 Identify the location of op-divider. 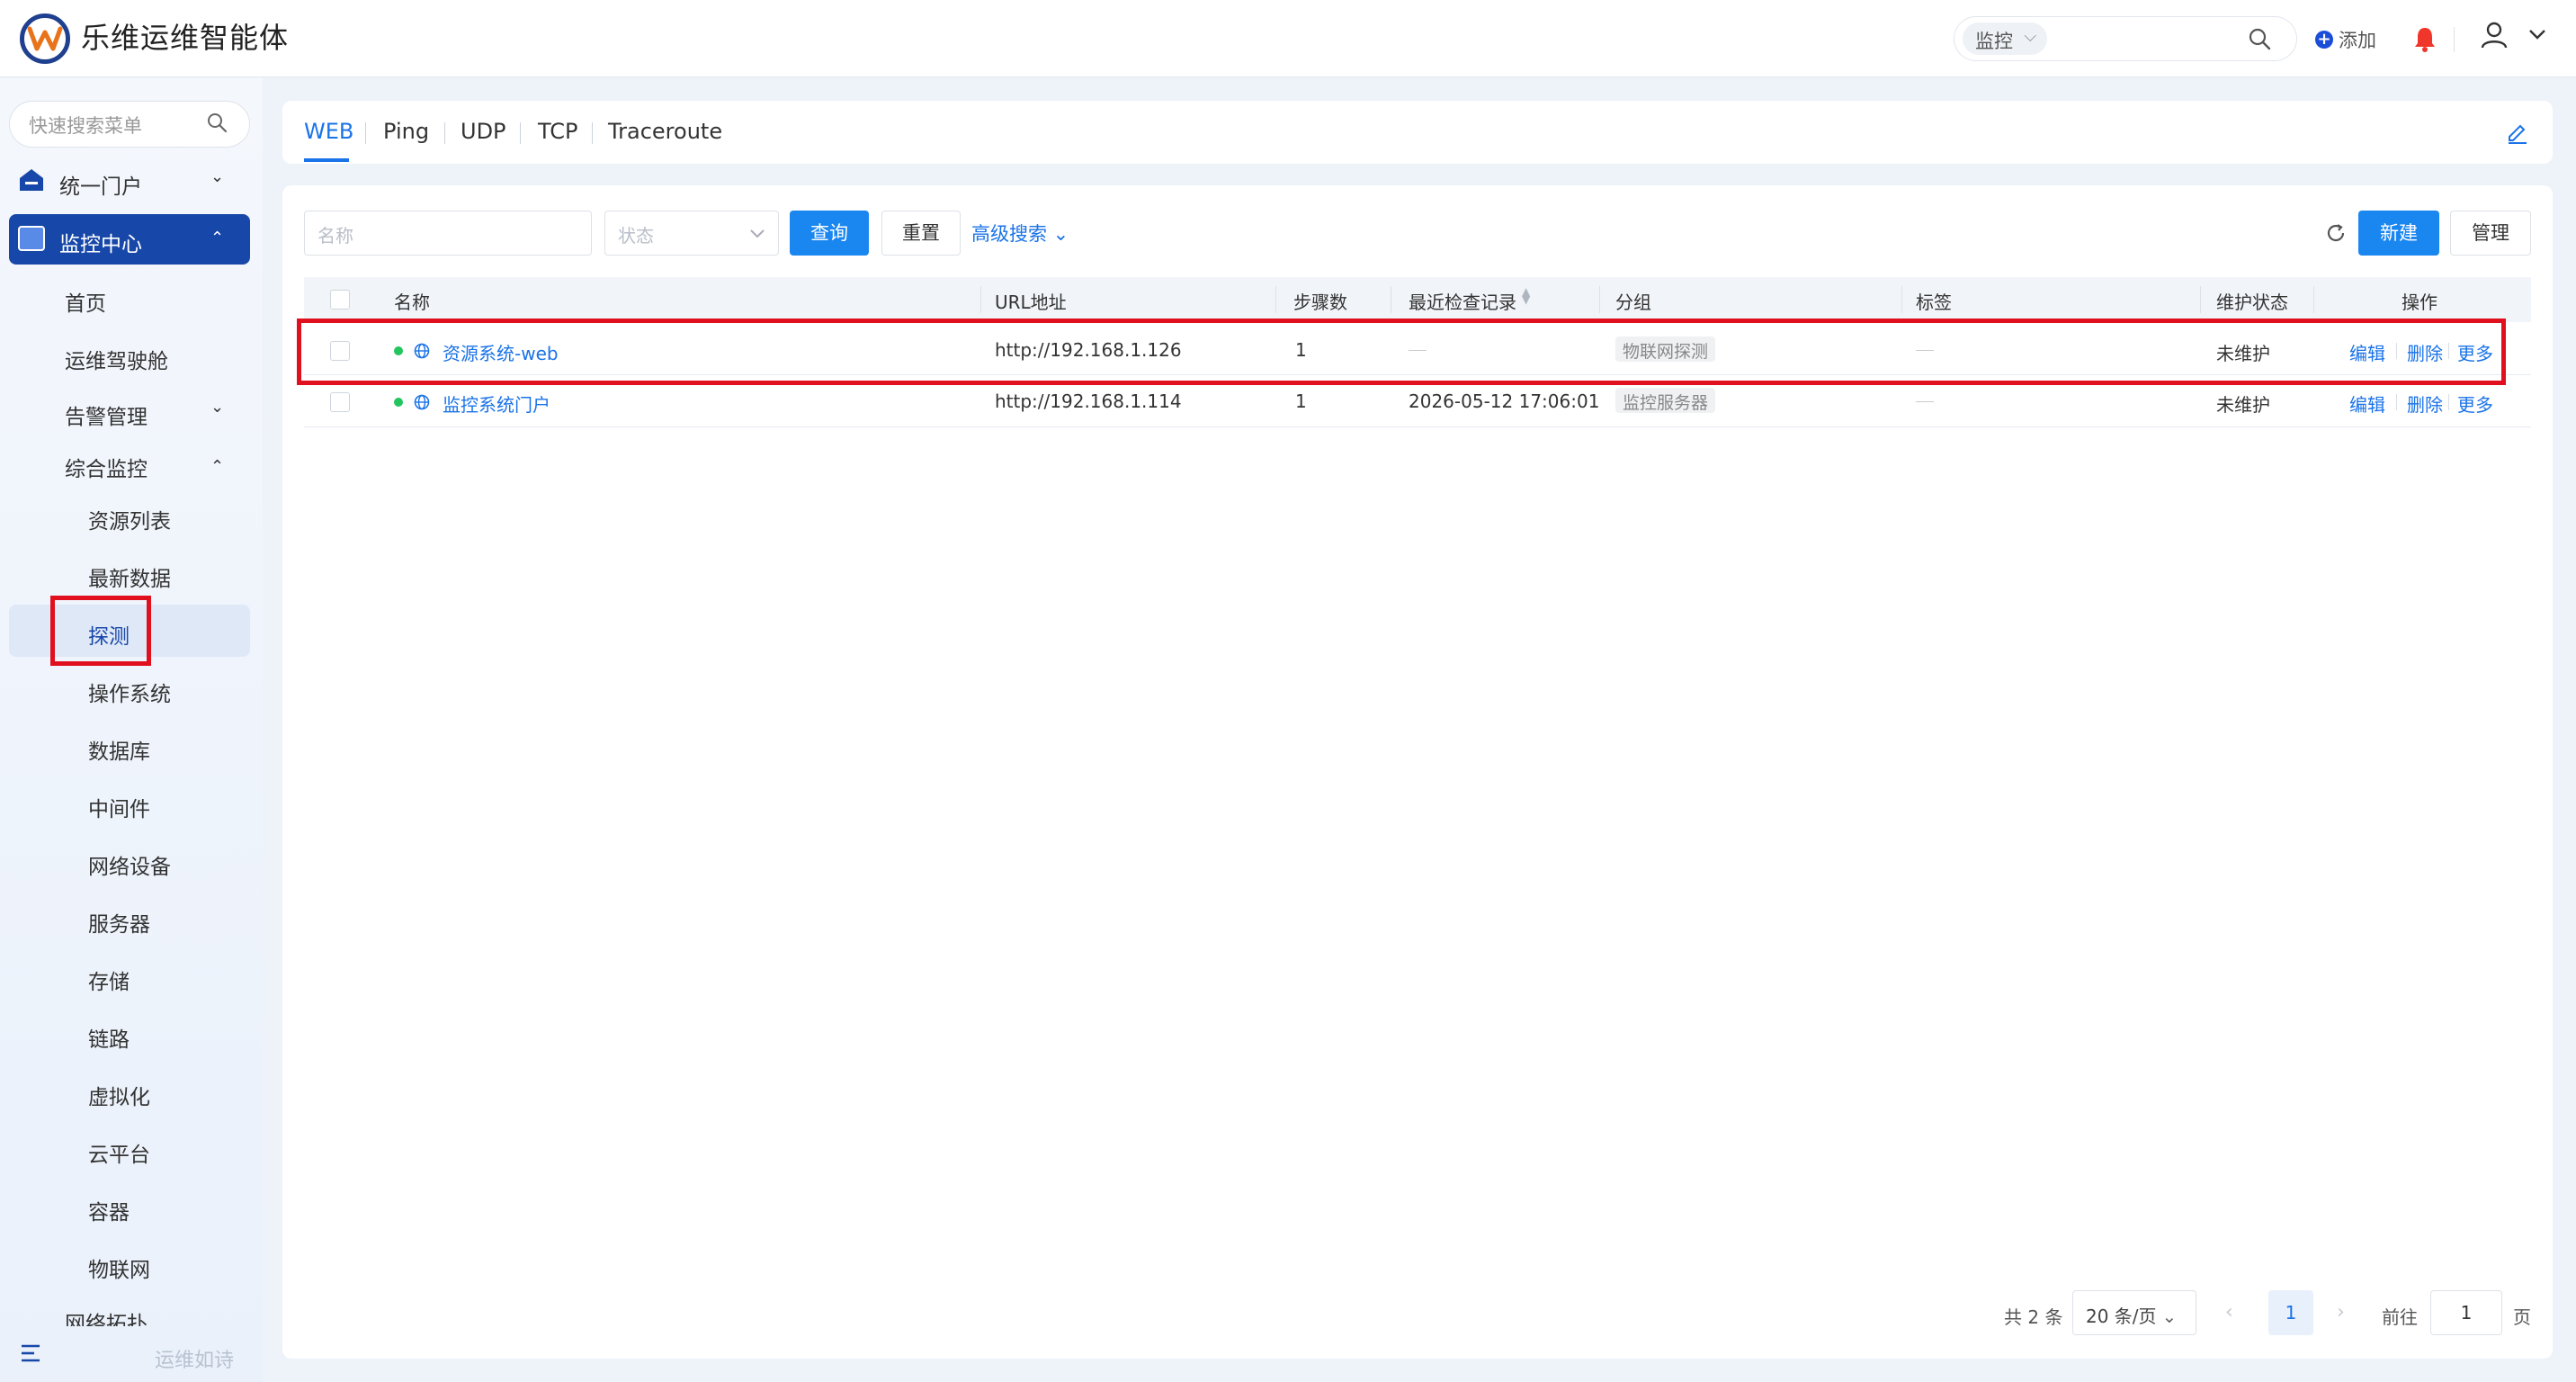
(2396, 402).